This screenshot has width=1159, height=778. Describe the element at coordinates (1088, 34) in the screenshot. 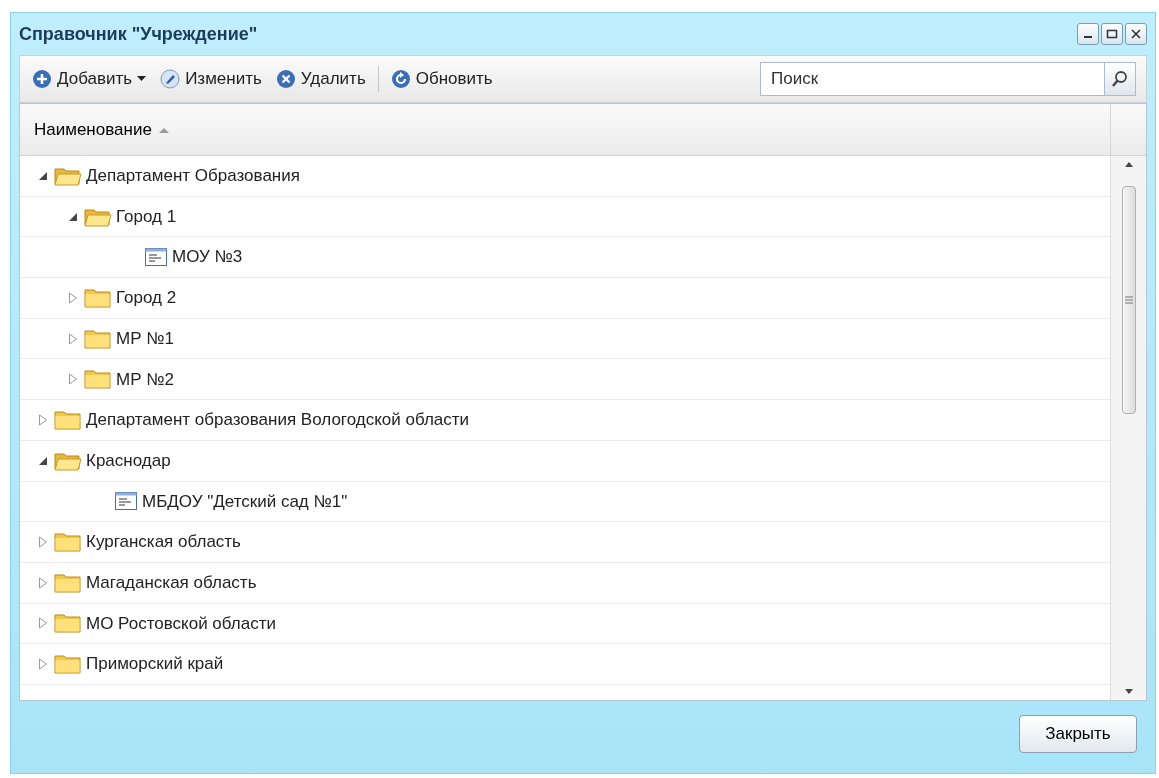

I see `minimize-button` at that location.